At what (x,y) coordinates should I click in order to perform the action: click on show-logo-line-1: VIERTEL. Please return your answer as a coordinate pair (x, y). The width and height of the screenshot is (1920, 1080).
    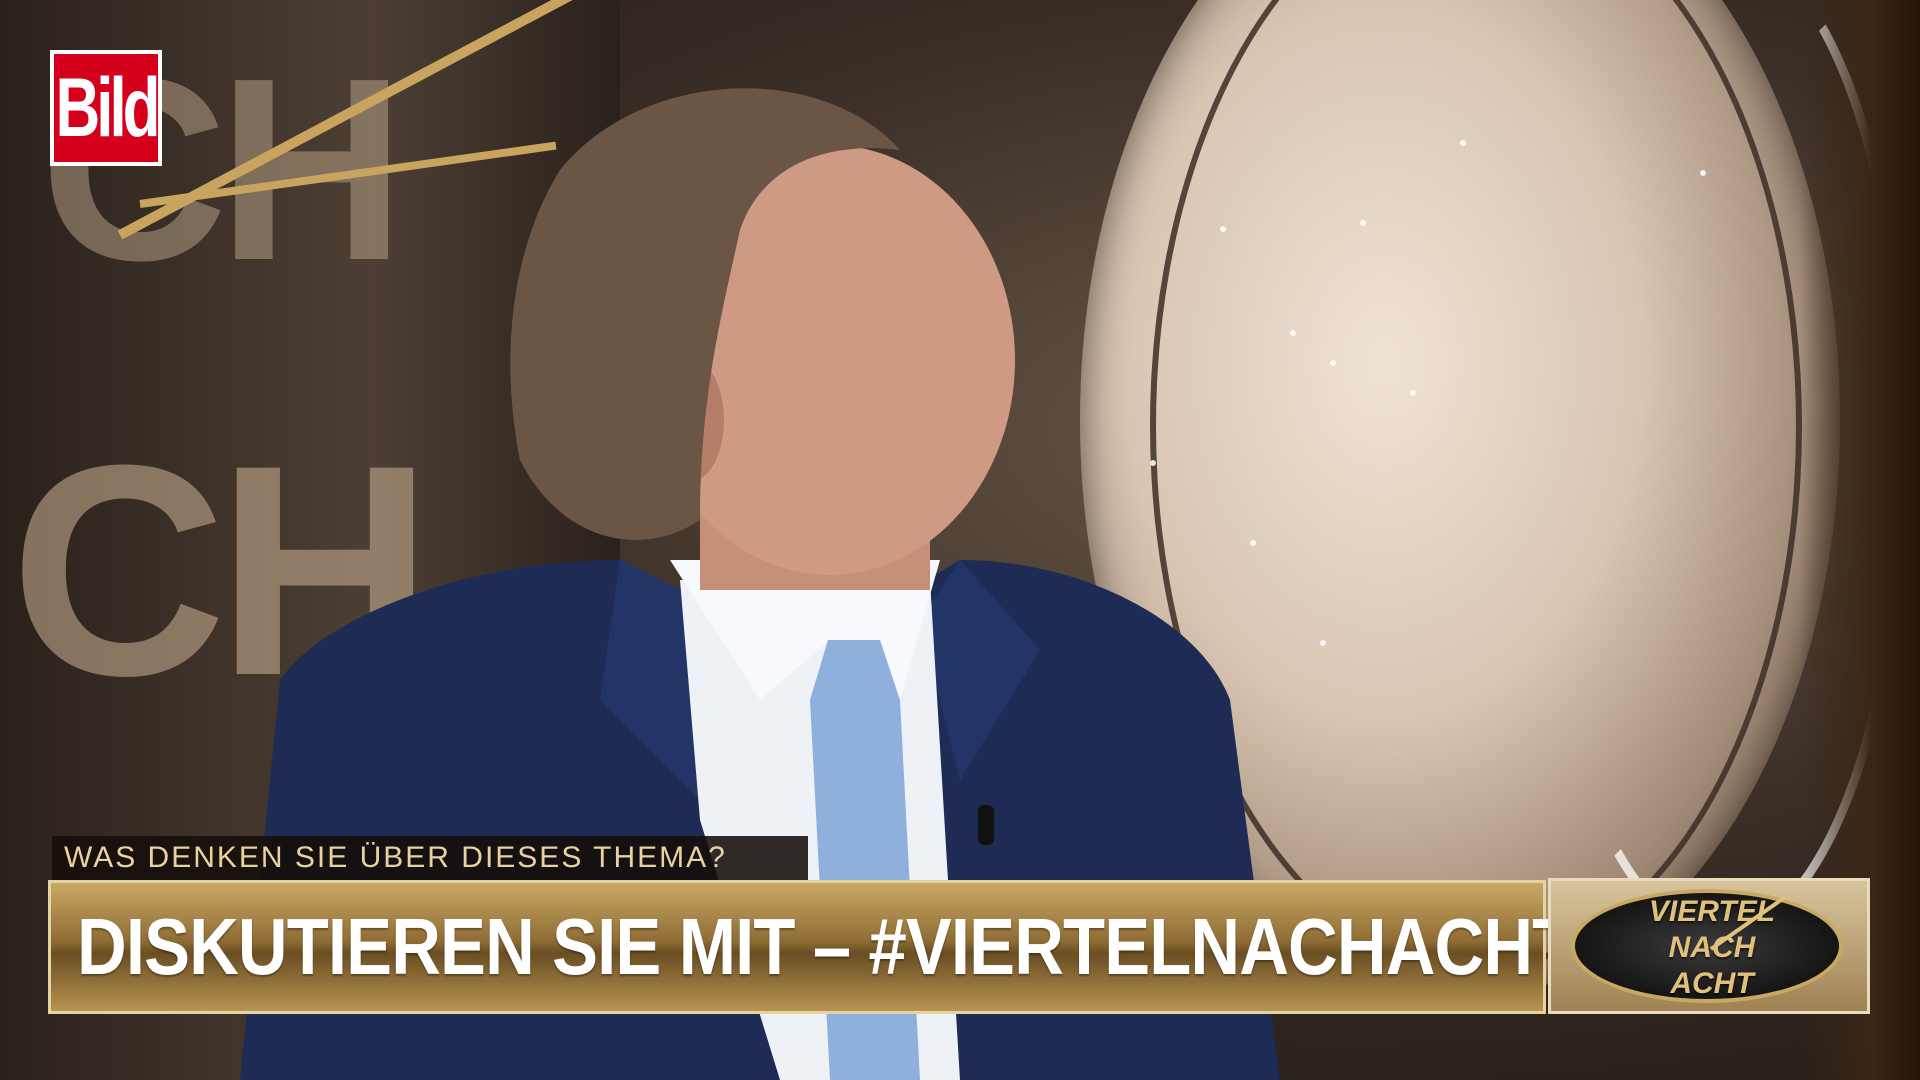
    Looking at the image, I should click on (1712, 911).